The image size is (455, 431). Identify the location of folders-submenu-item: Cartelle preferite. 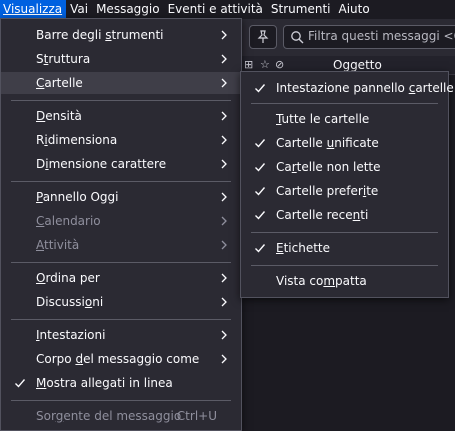
(344, 191).